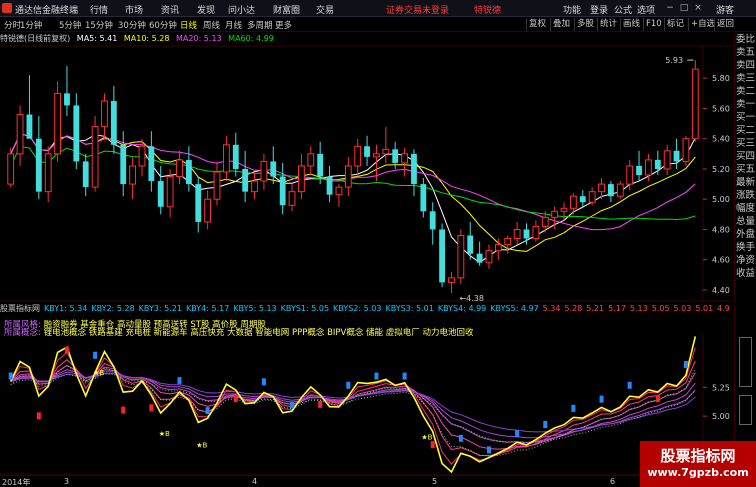 The height and width of the screenshot is (487, 756). I want to click on indicator-value: KBYS2: 5.03, so click(357, 308).